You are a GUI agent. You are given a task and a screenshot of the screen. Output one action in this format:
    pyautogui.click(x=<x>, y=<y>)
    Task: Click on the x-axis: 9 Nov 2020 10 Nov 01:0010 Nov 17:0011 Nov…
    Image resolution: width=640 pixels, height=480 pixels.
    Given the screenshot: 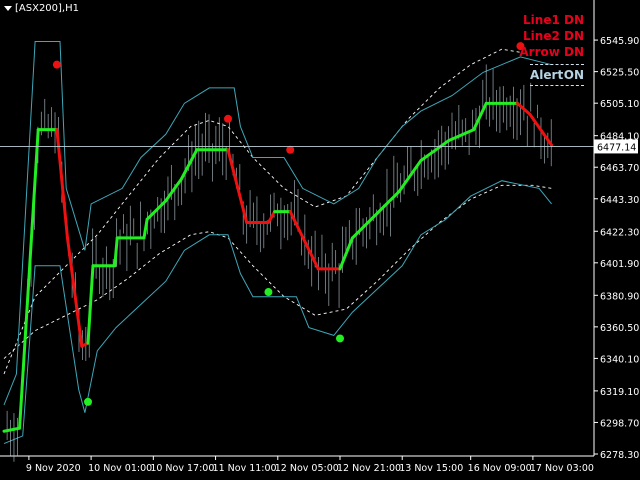 What is the action you would take?
    pyautogui.click(x=310, y=465)
    